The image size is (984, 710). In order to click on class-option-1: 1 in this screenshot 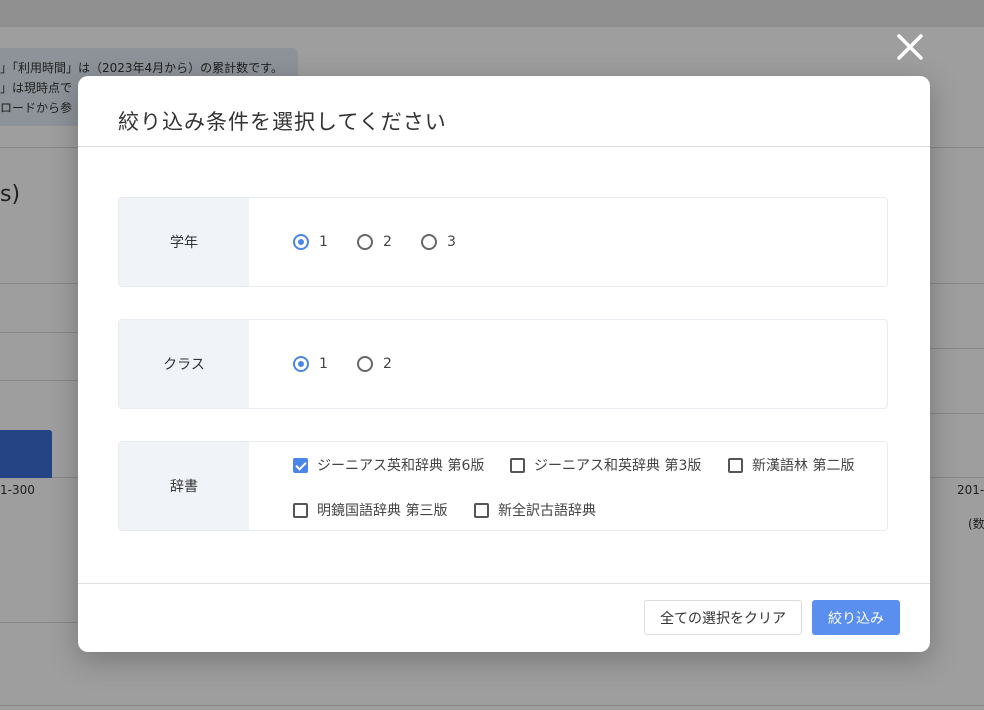, I will do `click(310, 364)`.